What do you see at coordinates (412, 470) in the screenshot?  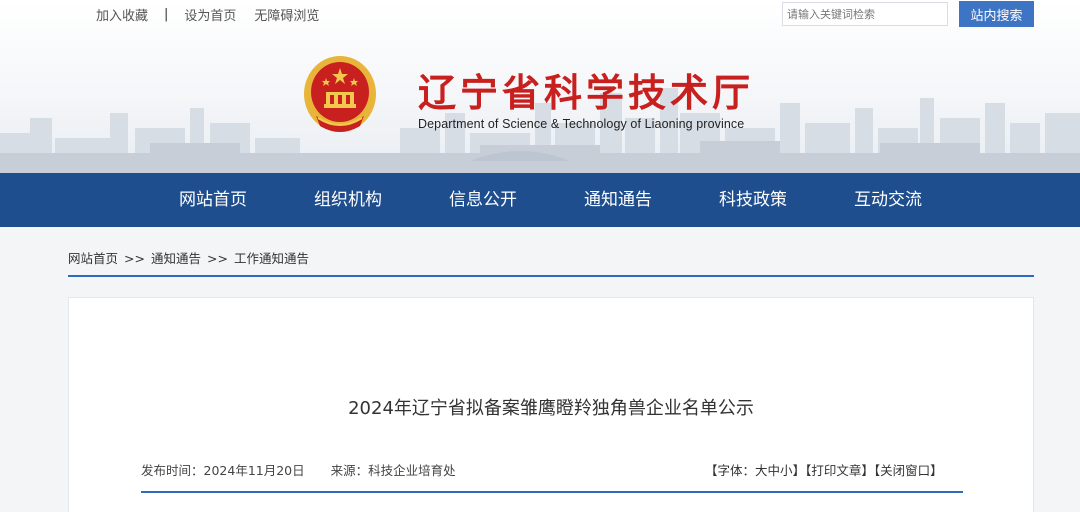 I see `source-value: 科技企业培育处` at bounding box center [412, 470].